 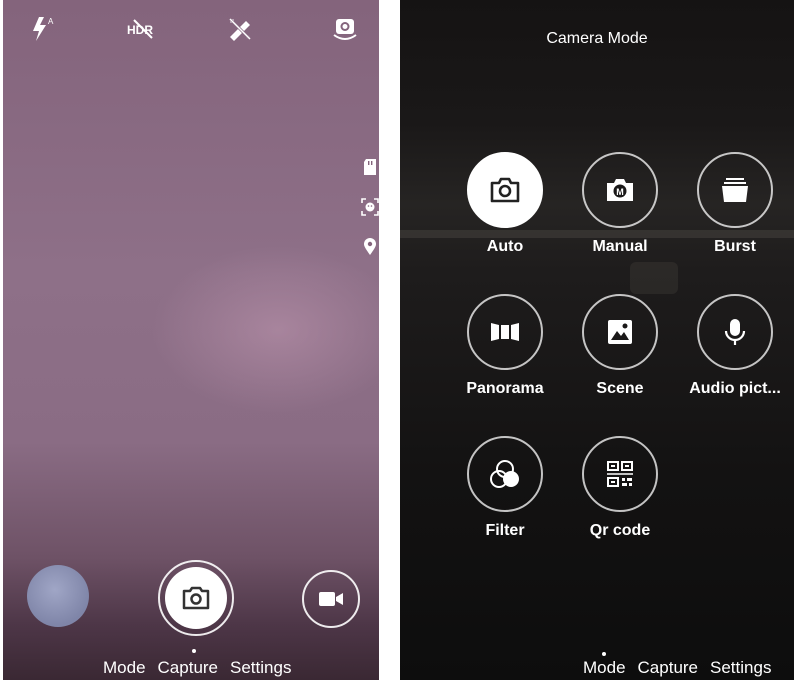 What do you see at coordinates (369, 207) in the screenshot?
I see `face-detect-icon` at bounding box center [369, 207].